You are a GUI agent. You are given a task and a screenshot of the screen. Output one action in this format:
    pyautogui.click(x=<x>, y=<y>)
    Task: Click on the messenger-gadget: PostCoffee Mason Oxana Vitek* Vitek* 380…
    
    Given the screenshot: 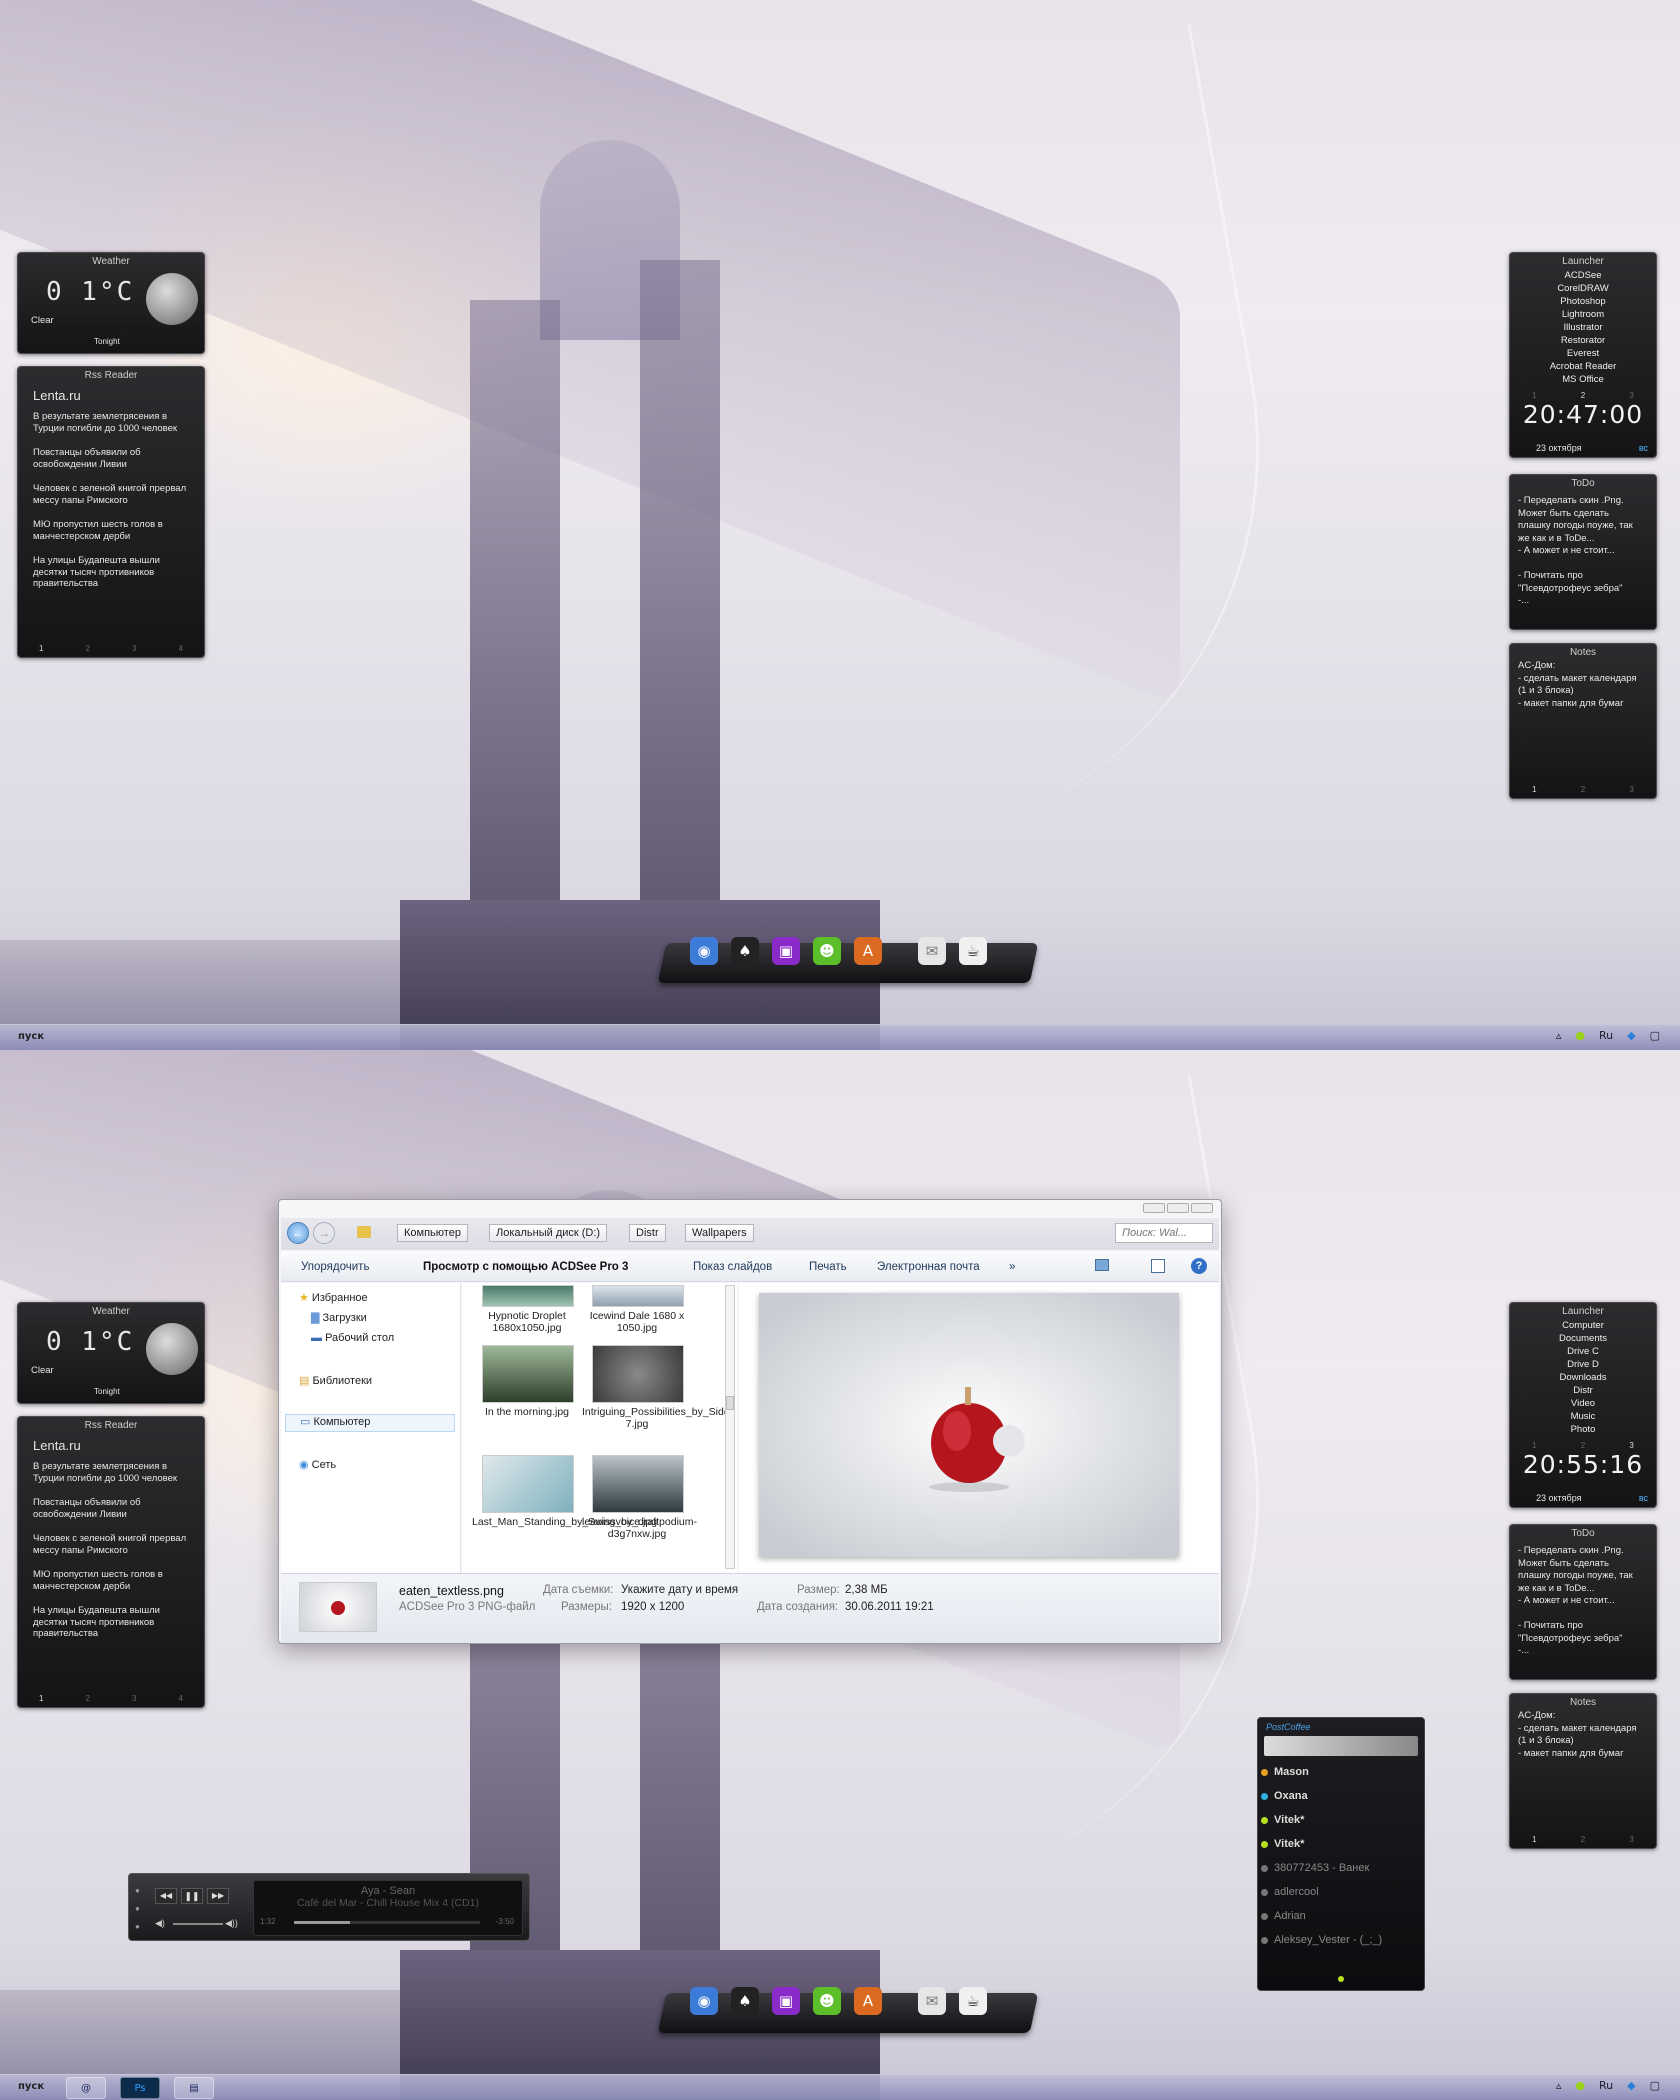 What is the action you would take?
    pyautogui.click(x=1341, y=1854)
    